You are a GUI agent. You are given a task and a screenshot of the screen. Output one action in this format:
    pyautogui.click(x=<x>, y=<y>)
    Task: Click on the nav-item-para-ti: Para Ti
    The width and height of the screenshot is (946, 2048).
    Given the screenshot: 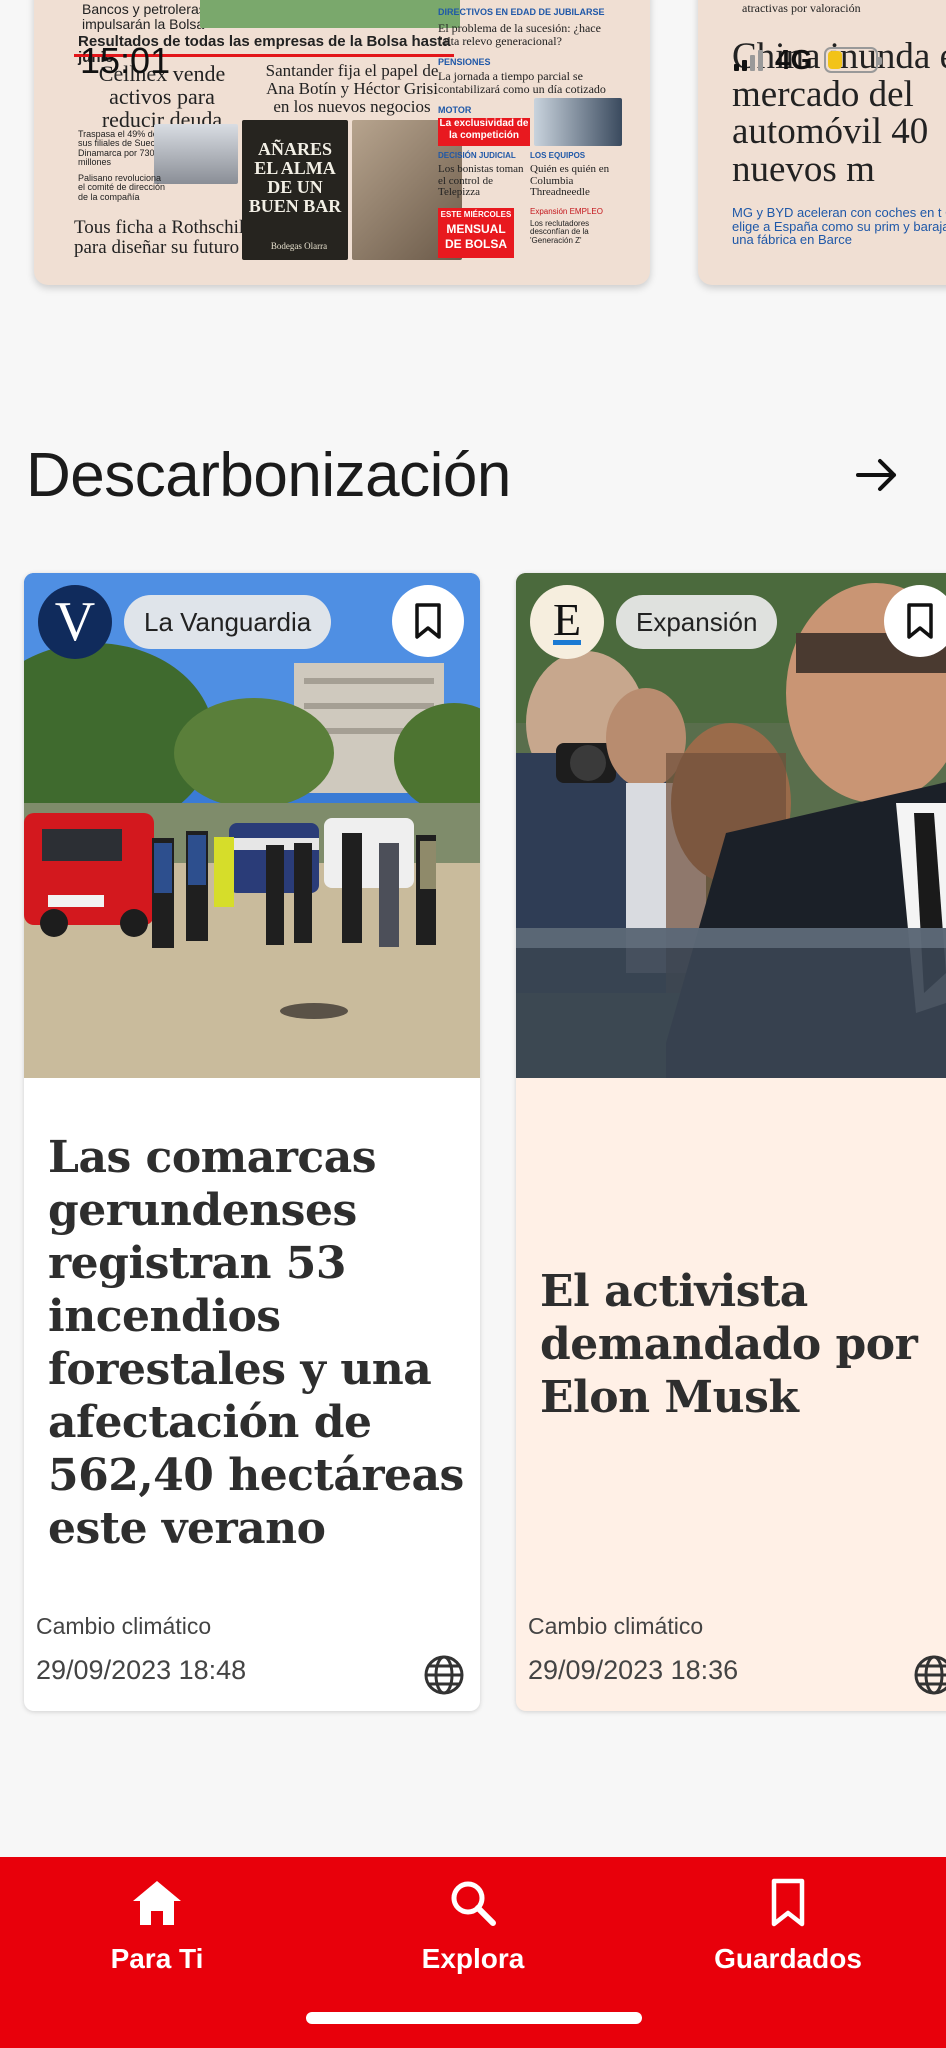 What is the action you would take?
    pyautogui.click(x=157, y=1926)
    